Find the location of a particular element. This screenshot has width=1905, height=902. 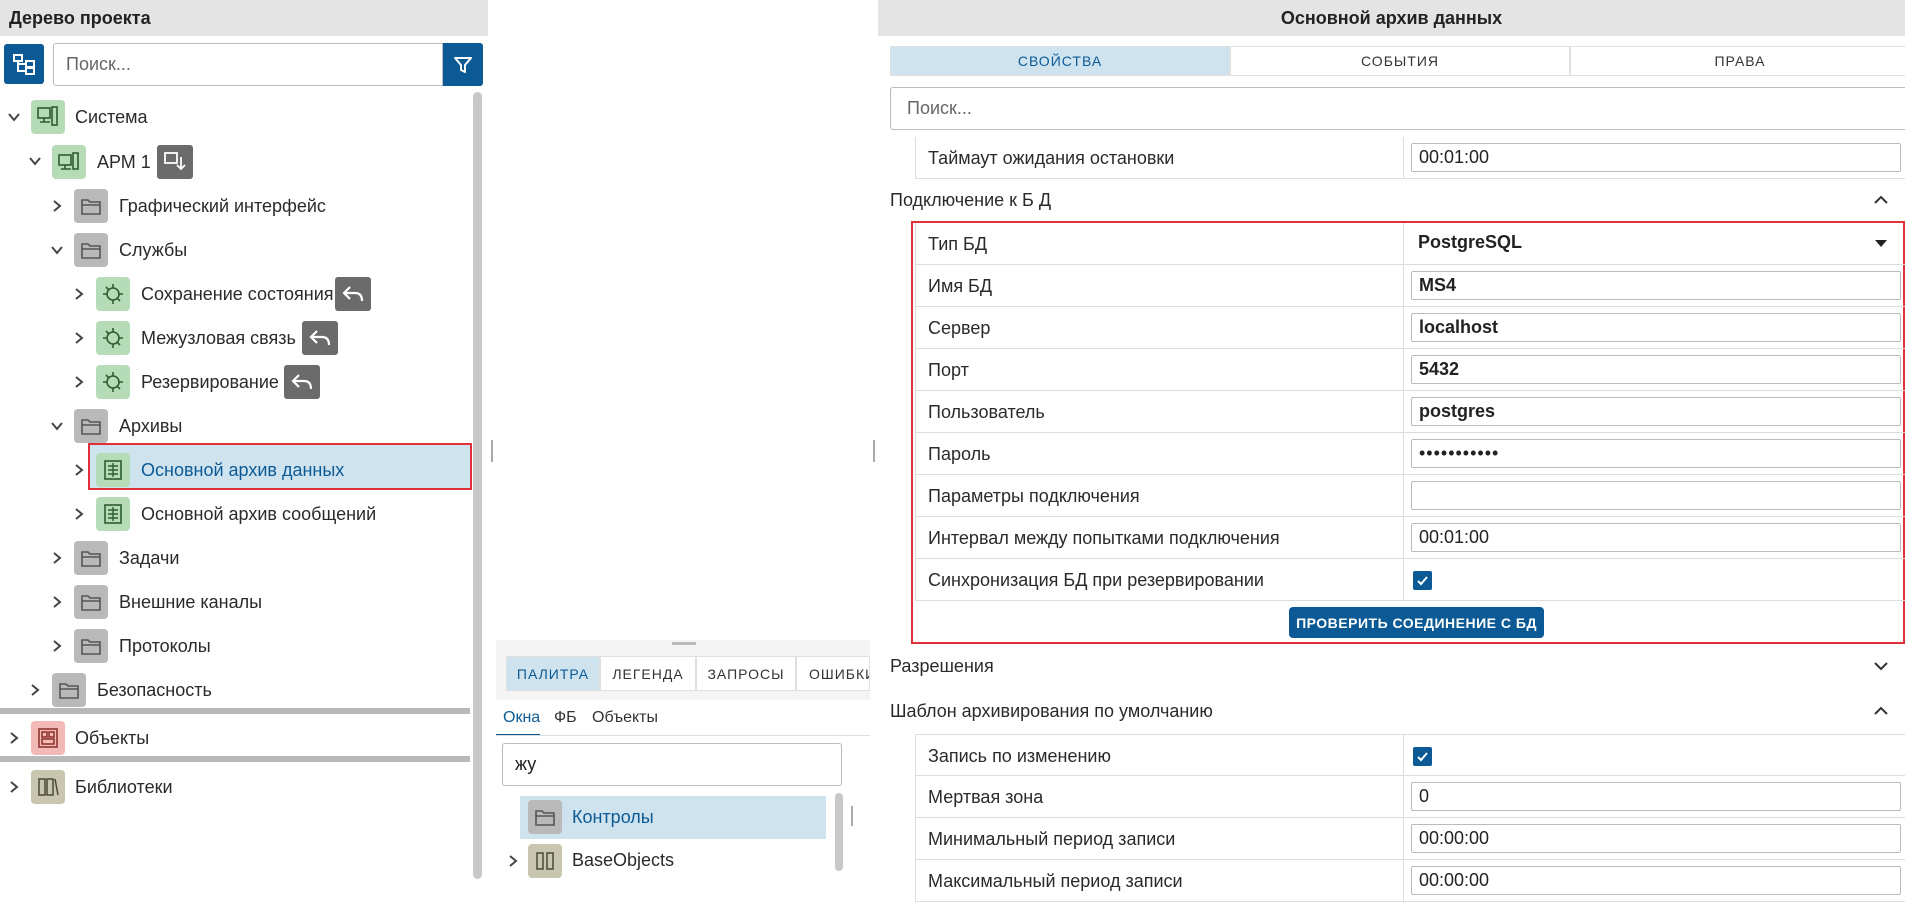

property-label: Порт is located at coordinates (948, 370).